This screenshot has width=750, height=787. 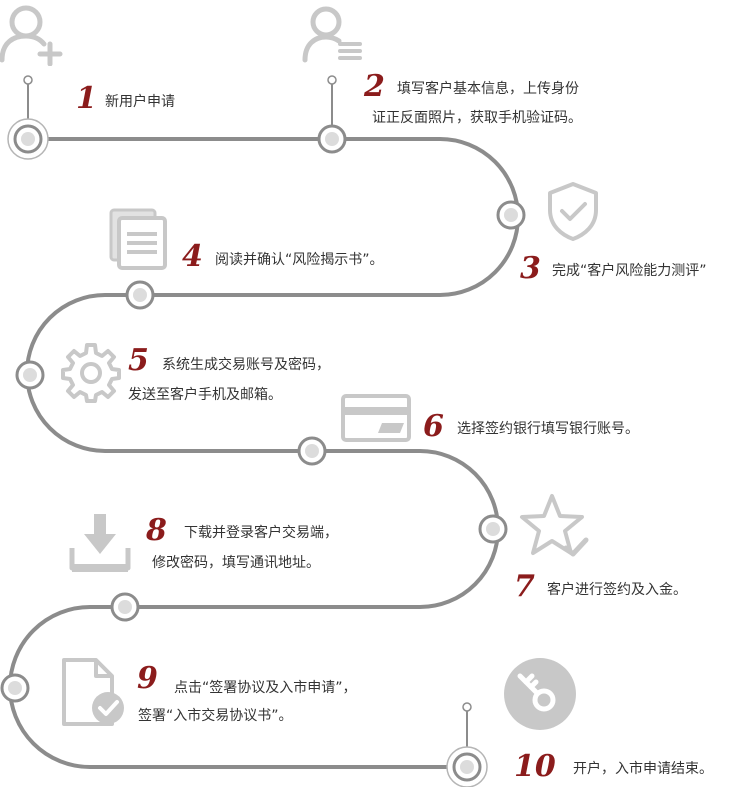 I want to click on key-icon, so click(x=540, y=694).